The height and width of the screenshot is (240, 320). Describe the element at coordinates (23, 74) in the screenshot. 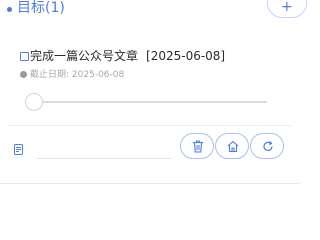

I see `info-icon` at that location.